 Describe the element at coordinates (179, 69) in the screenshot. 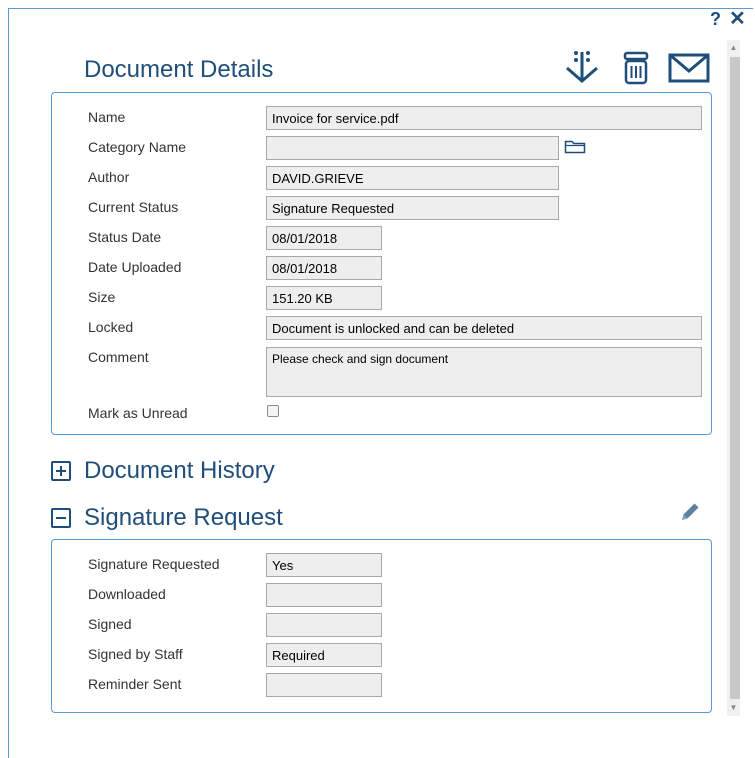

I see `document-details-title: Document Details` at that location.